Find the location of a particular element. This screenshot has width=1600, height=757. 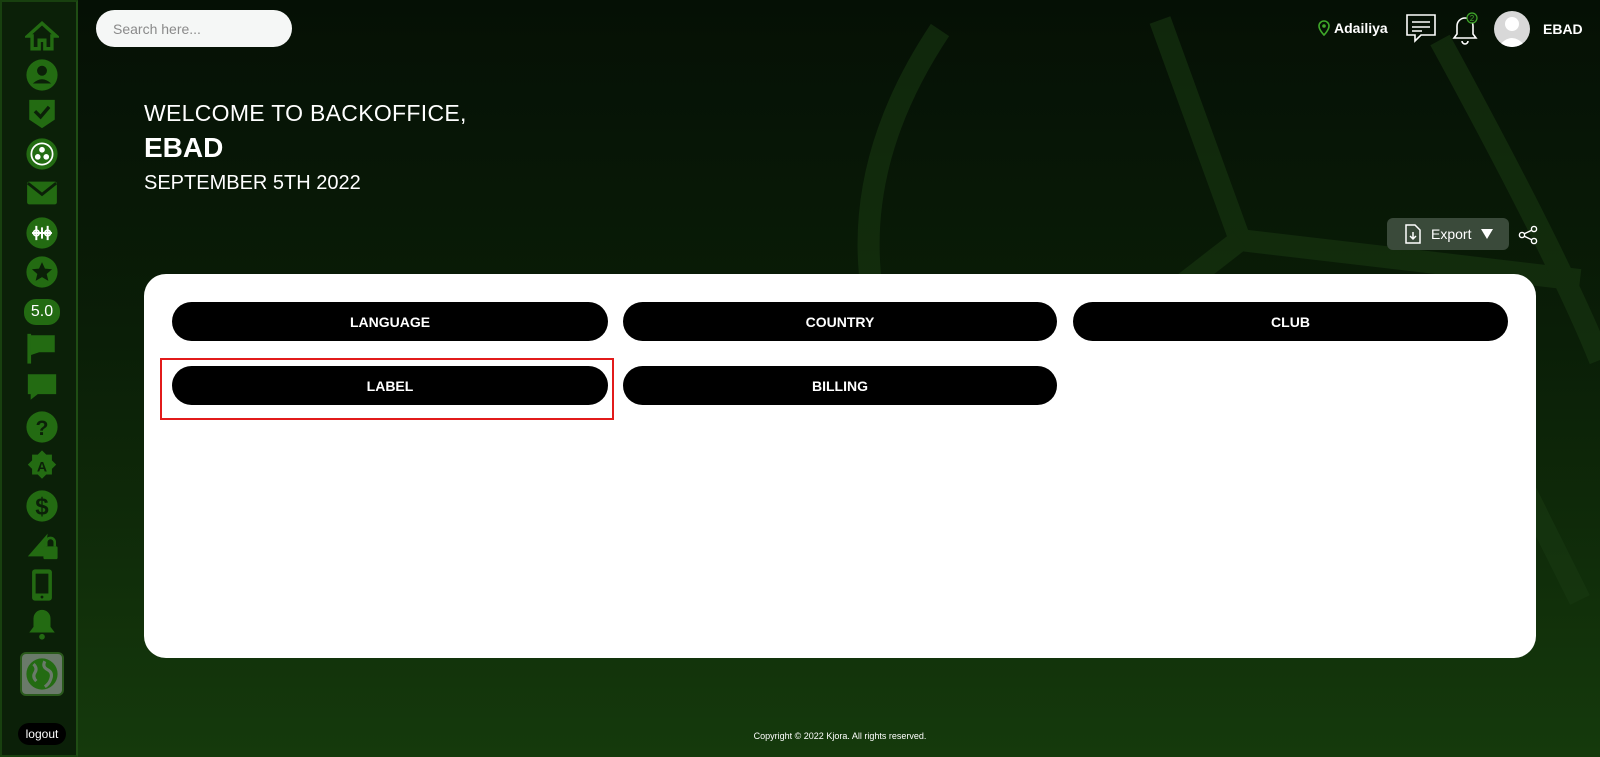

sidebar: 5.0 ? A $ logout is located at coordinates (39, 378).